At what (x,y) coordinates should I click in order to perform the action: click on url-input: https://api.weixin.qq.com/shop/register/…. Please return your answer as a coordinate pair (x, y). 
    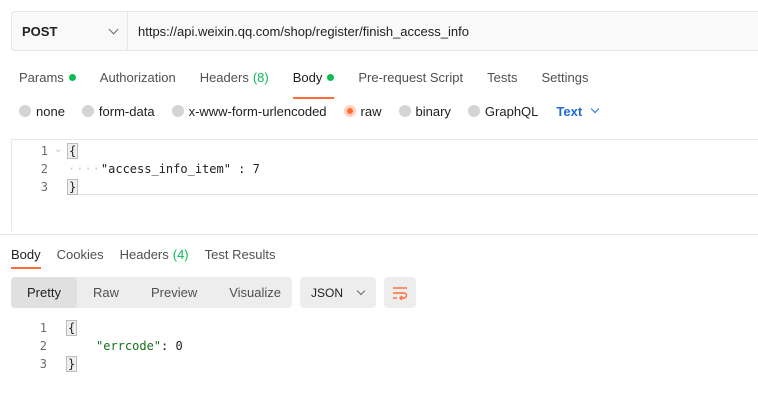
    Looking at the image, I should click on (298, 31).